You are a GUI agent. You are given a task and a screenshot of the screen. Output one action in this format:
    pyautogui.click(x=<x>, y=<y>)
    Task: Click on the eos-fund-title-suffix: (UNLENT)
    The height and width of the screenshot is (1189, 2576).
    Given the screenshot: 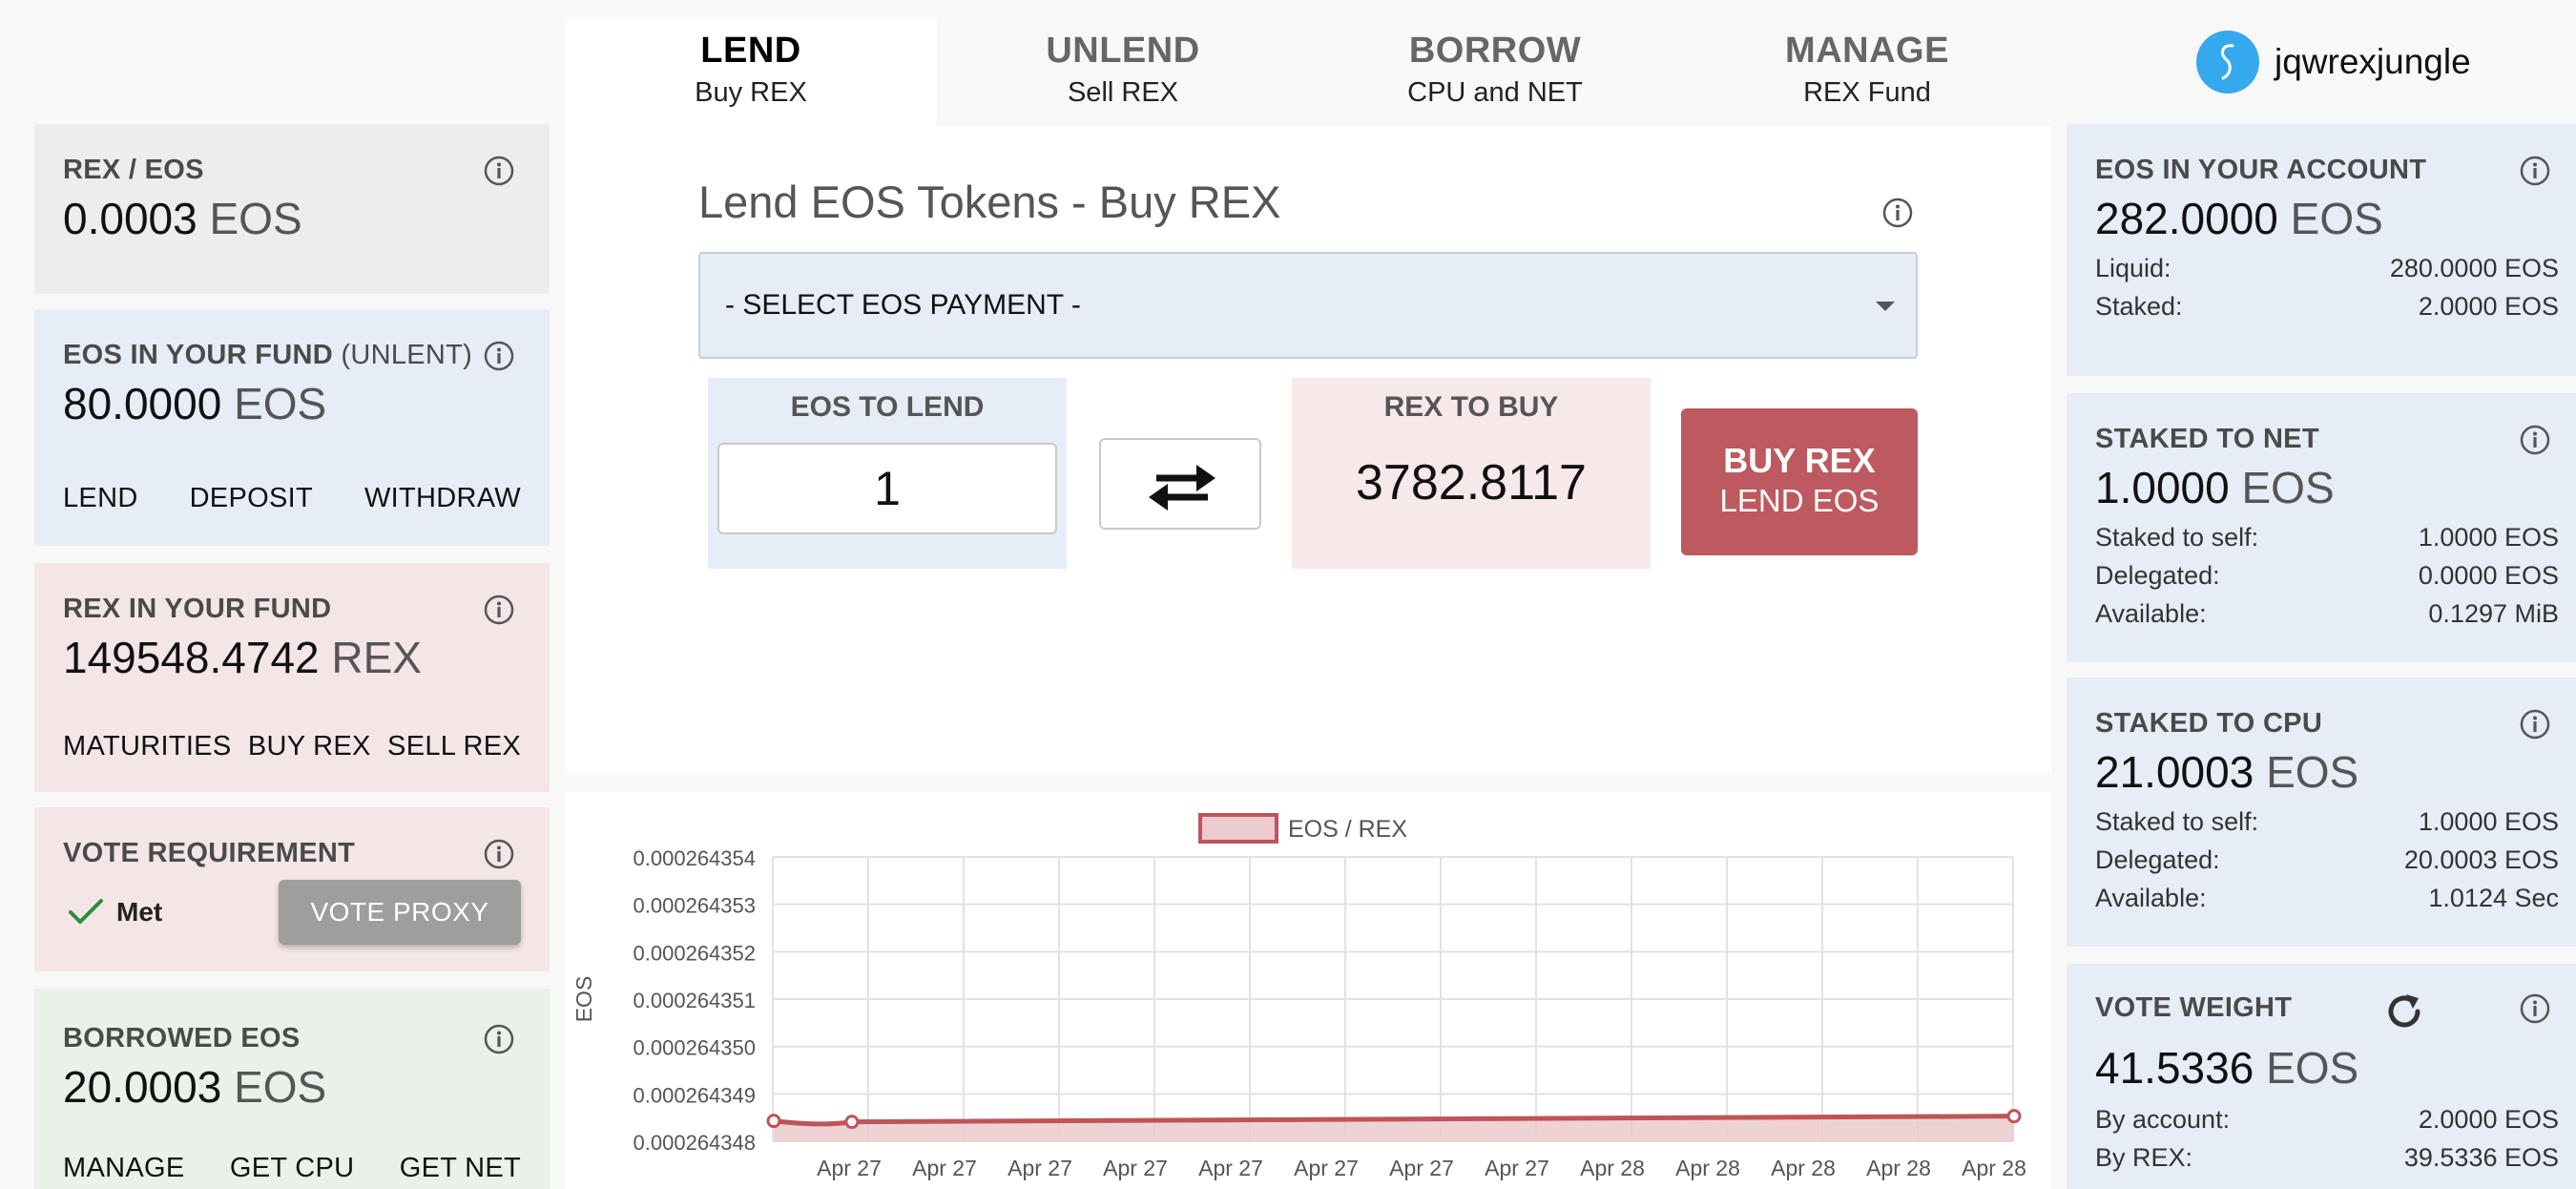 What is the action you would take?
    pyautogui.click(x=407, y=355)
    